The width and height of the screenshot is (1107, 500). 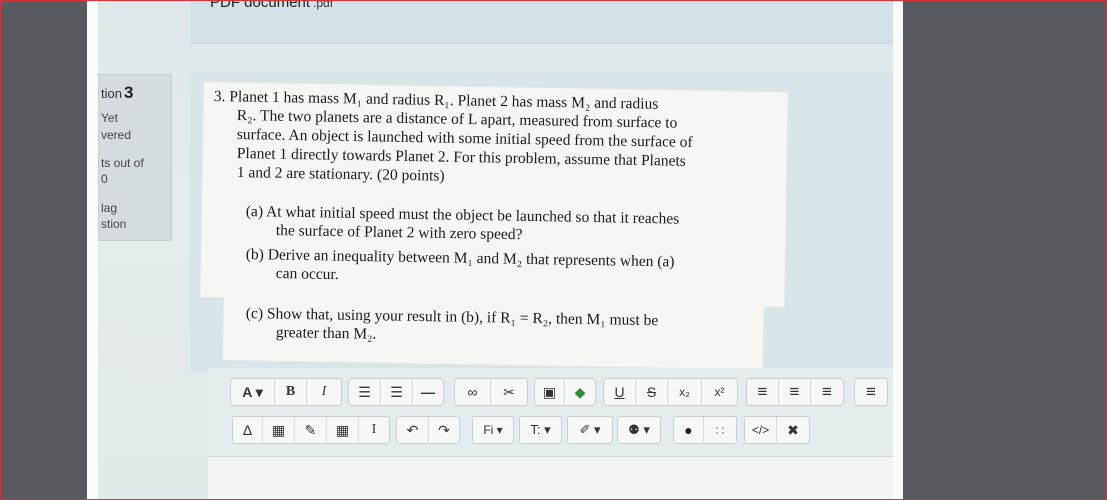 I want to click on attachment-link: PDF document .pdf, so click(x=271, y=5).